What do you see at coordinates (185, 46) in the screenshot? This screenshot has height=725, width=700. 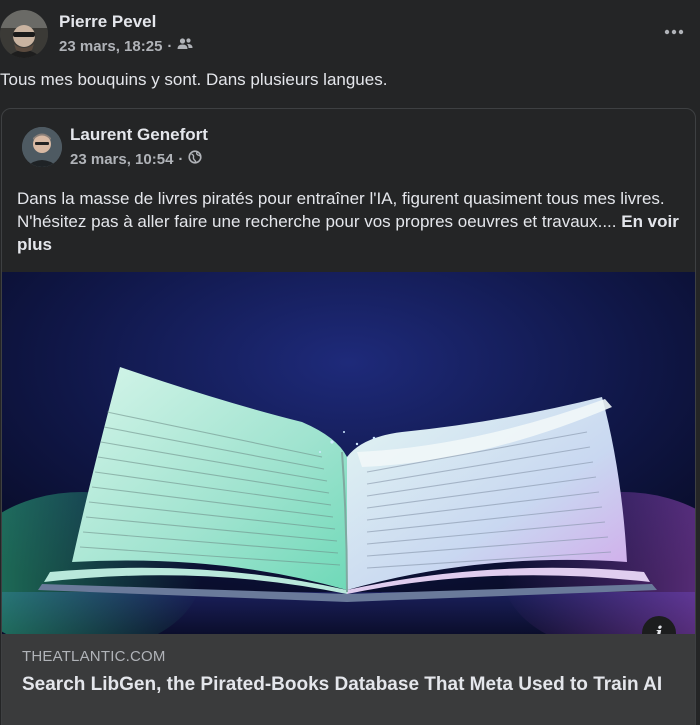 I see `friends-icon` at bounding box center [185, 46].